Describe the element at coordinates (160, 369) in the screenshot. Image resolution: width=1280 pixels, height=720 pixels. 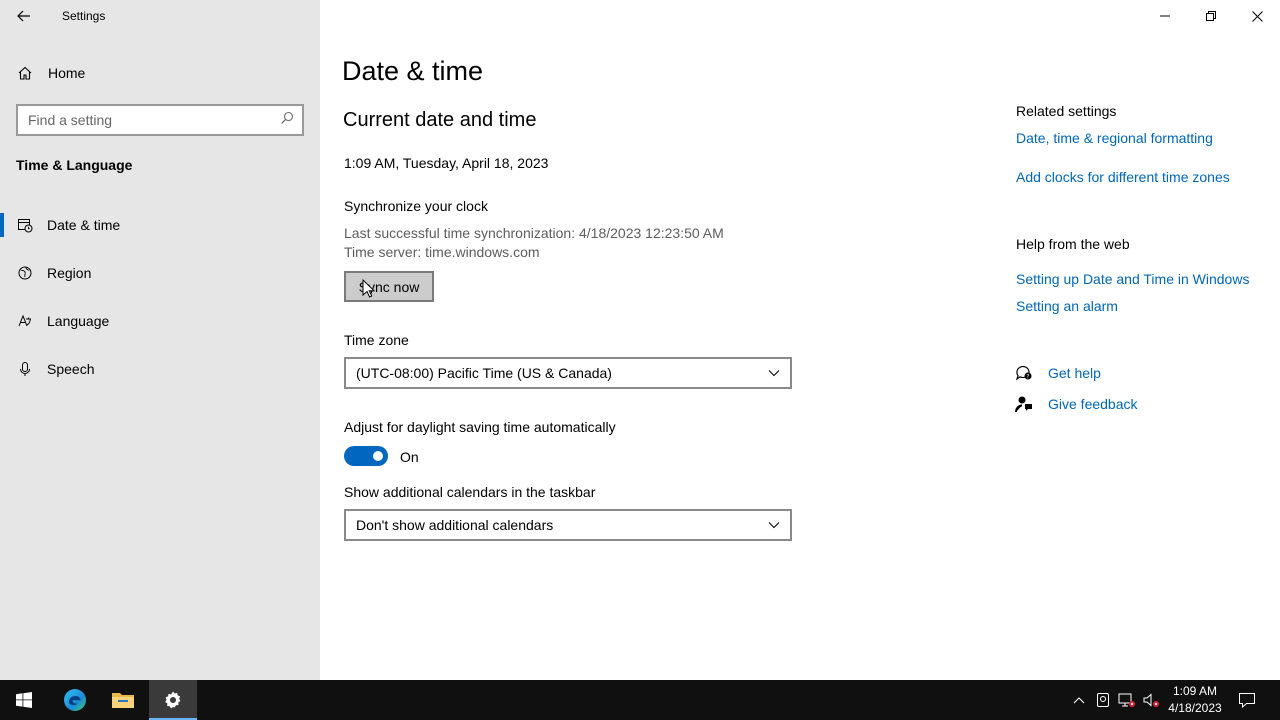
I see `sidebar-item-speech: Speech` at that location.